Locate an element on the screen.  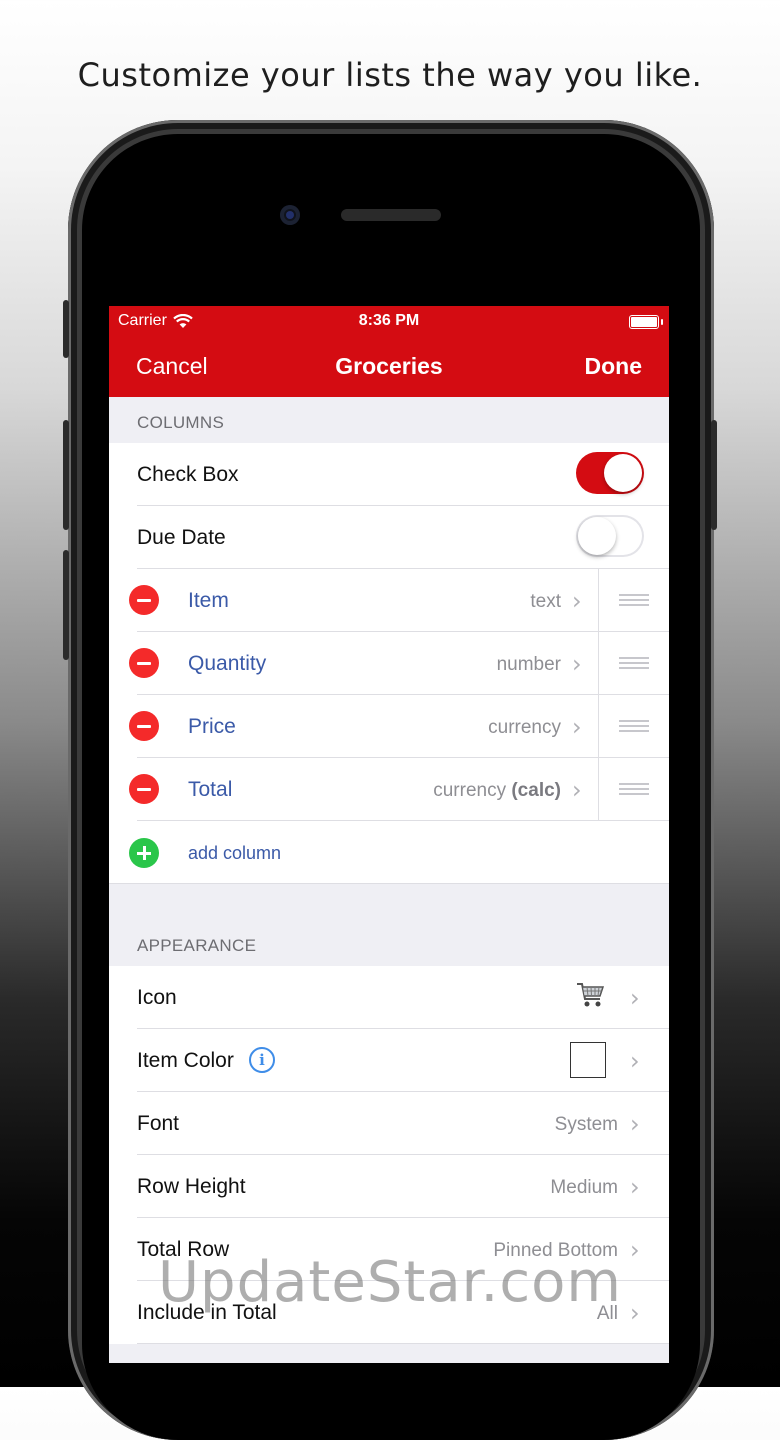
font-row: Font System › is located at coordinates (389, 1123).